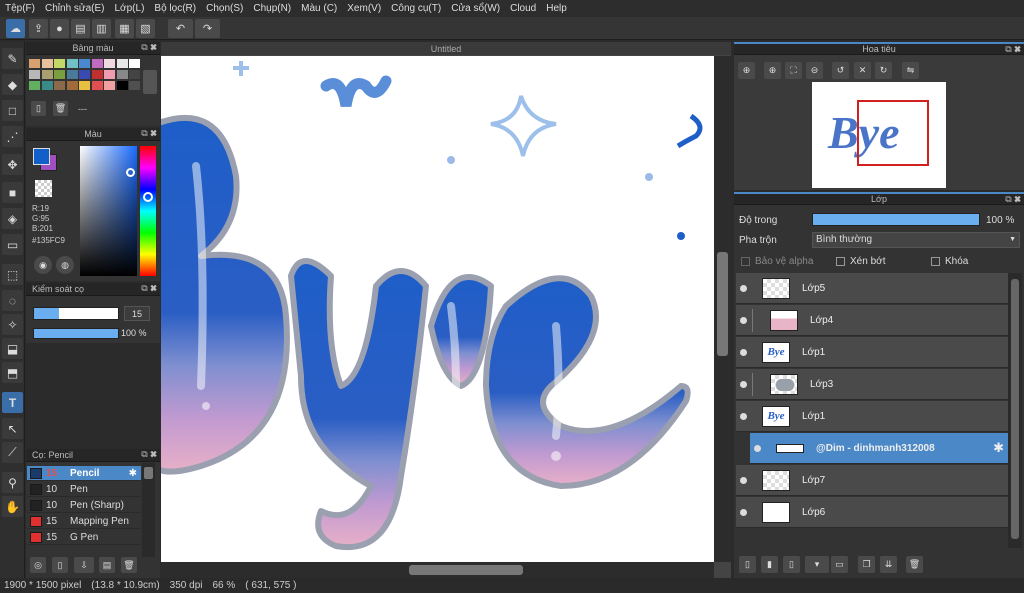  Describe the element at coordinates (523, 8) in the screenshot. I see `menu-item: Cloud` at that location.